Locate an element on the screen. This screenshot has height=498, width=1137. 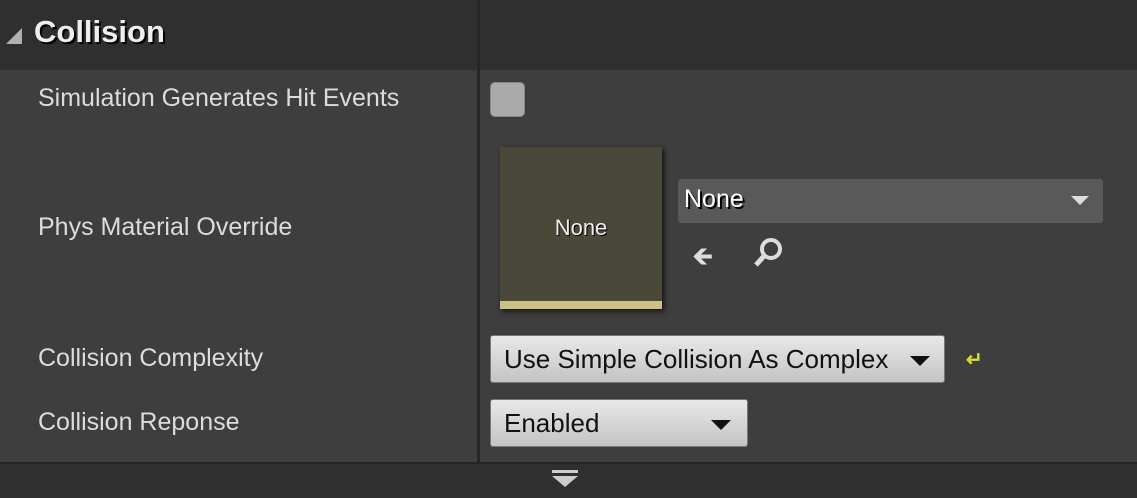
dropdown-value: Enabled is located at coordinates (552, 423).